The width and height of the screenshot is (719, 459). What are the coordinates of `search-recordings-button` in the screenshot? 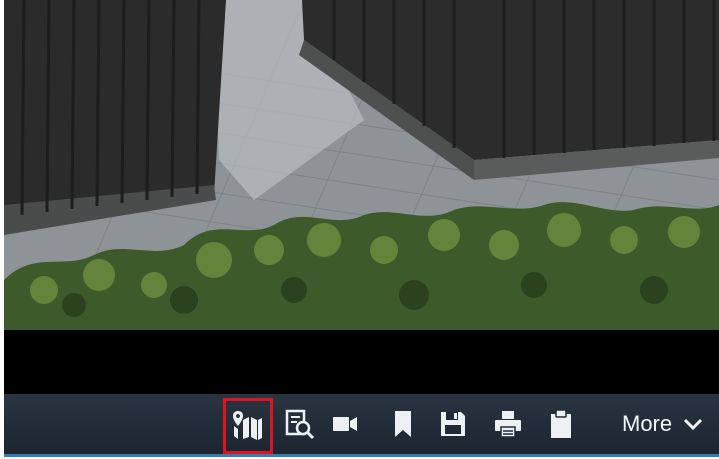 It's located at (300, 424).